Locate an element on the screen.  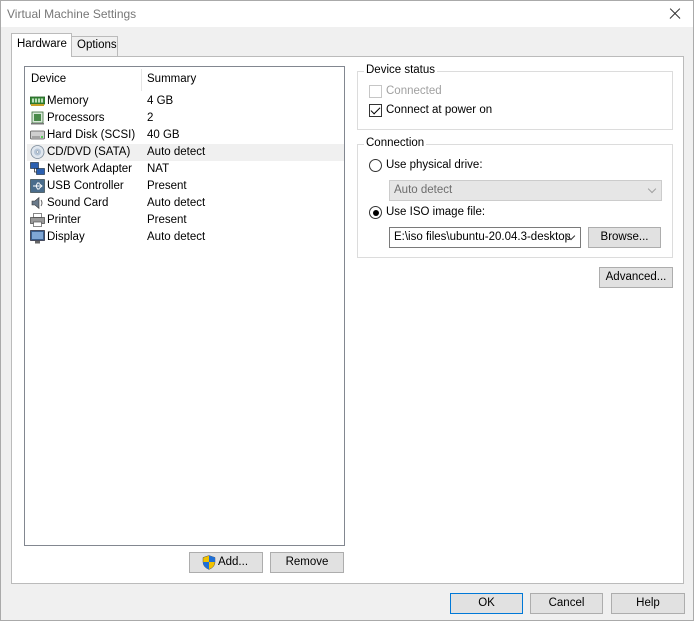
cancel-button-label: Cancel is located at coordinates (566, 603).